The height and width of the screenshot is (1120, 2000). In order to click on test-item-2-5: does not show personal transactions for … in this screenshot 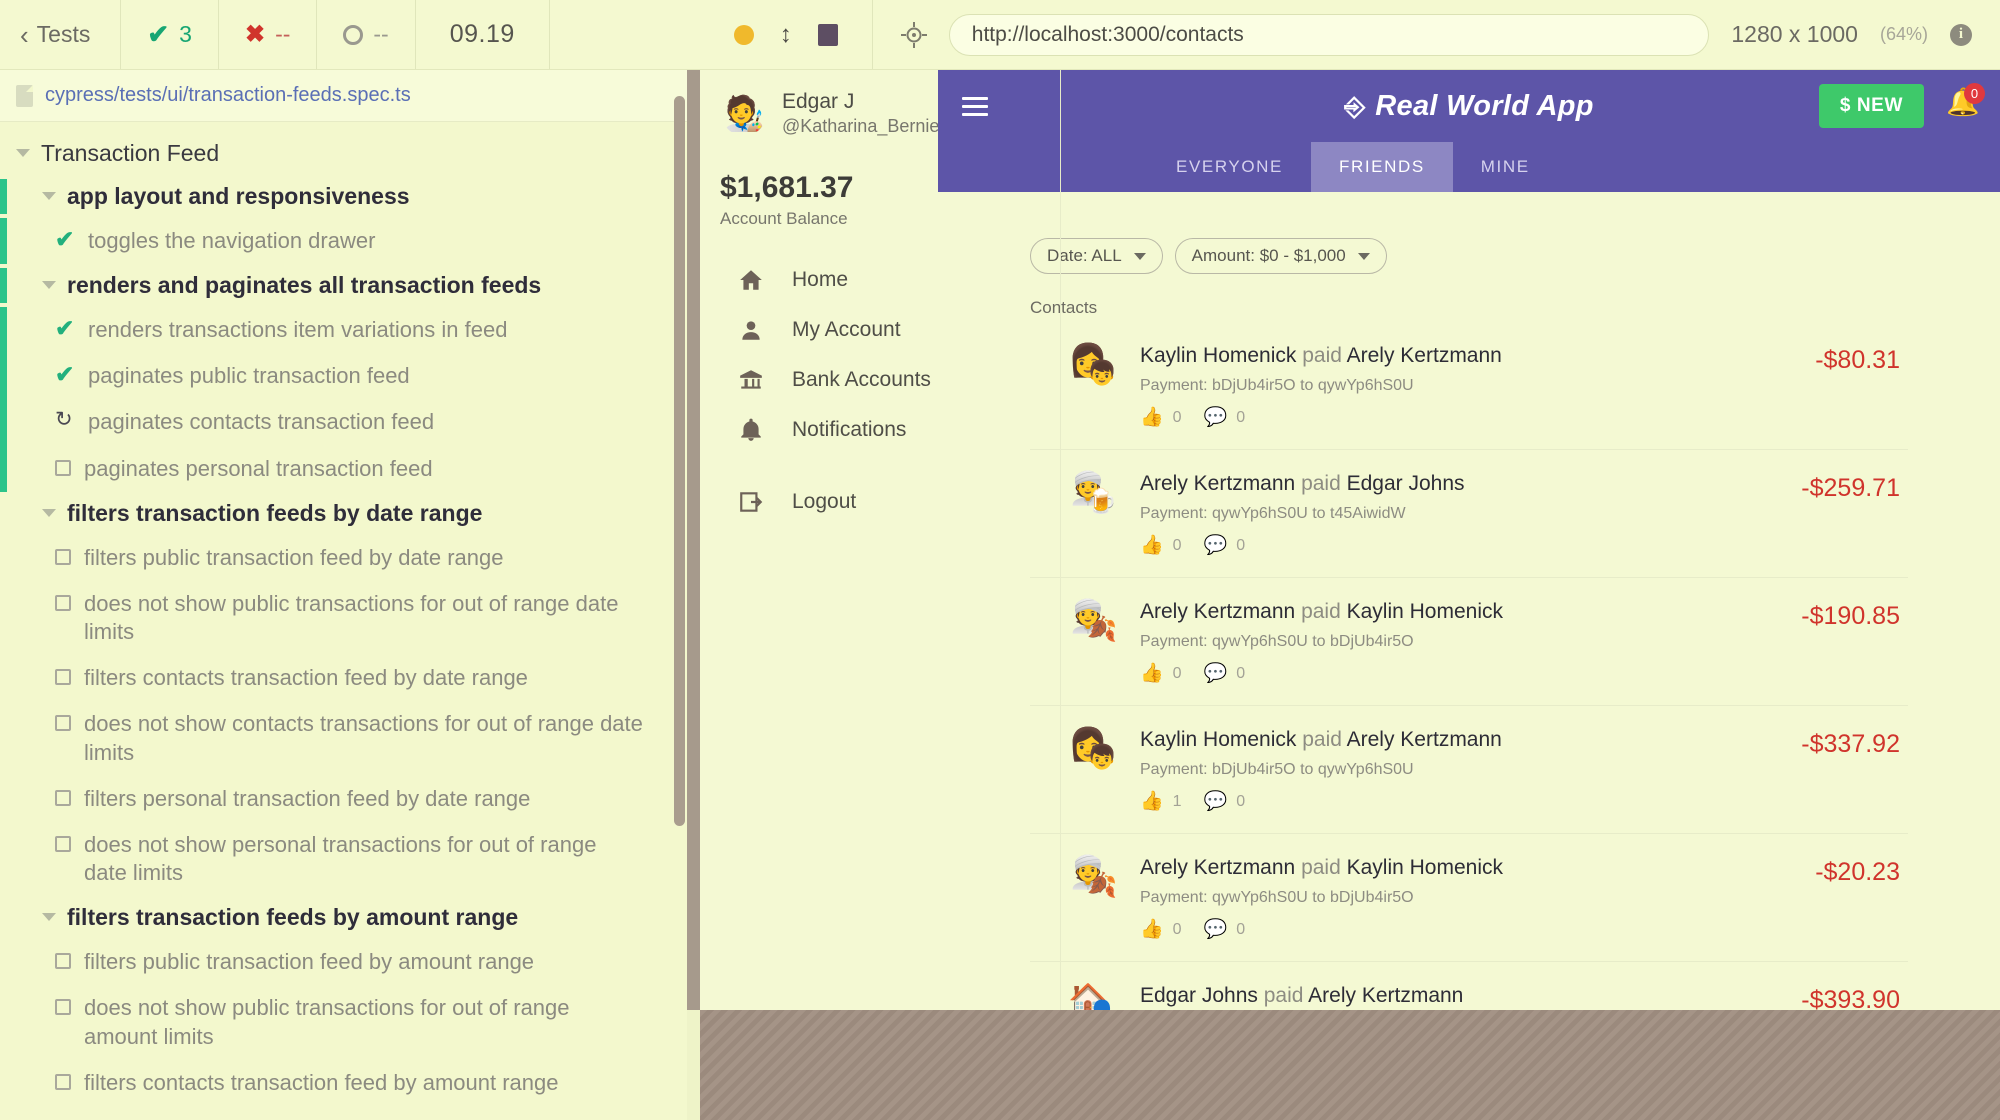, I will do `click(343, 859)`.